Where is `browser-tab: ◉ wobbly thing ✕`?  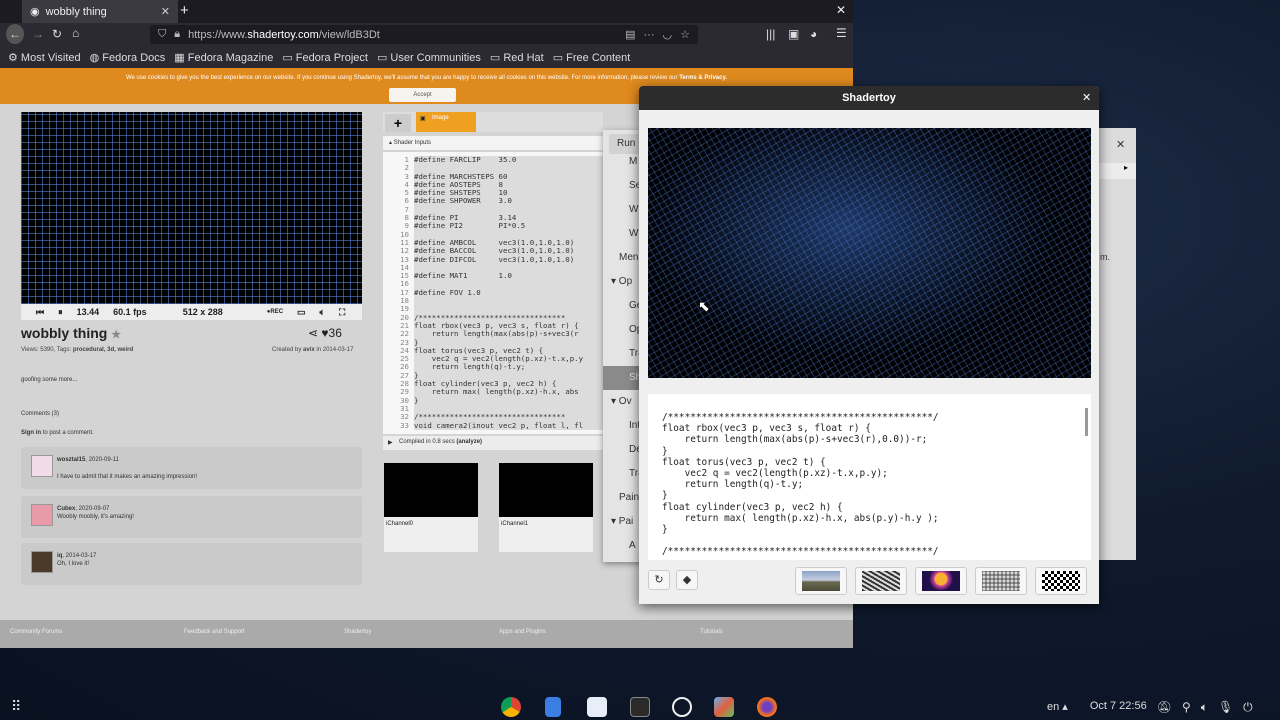 browser-tab: ◉ wobbly thing ✕ is located at coordinates (100, 11).